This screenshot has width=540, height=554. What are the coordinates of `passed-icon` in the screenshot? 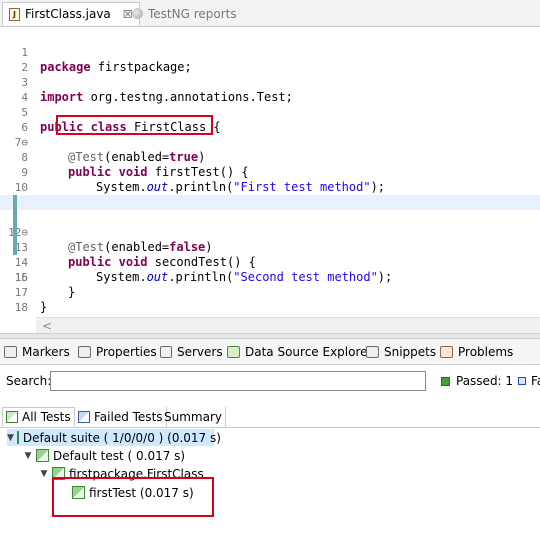 It's located at (445, 381).